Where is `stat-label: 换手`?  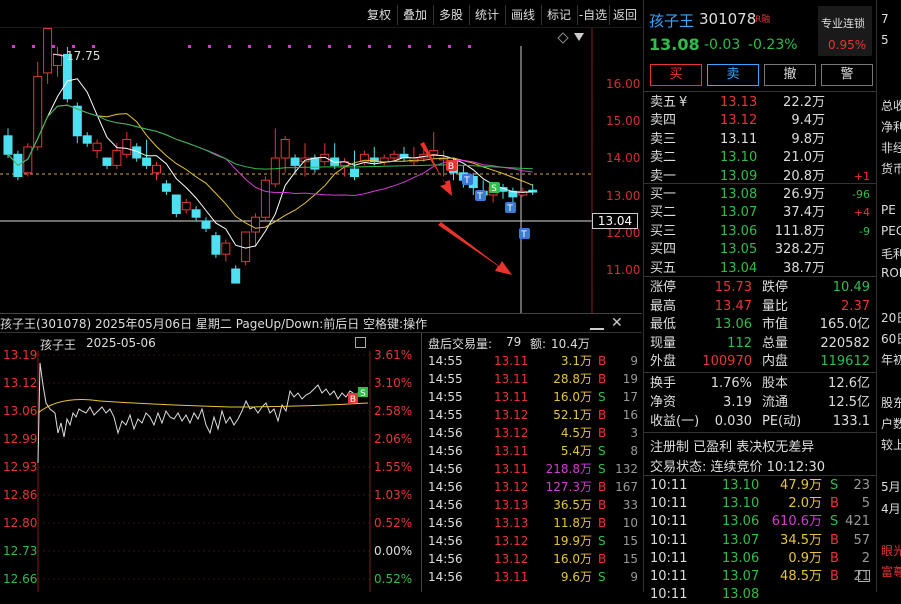
stat-label: 换手 is located at coordinates (663, 383).